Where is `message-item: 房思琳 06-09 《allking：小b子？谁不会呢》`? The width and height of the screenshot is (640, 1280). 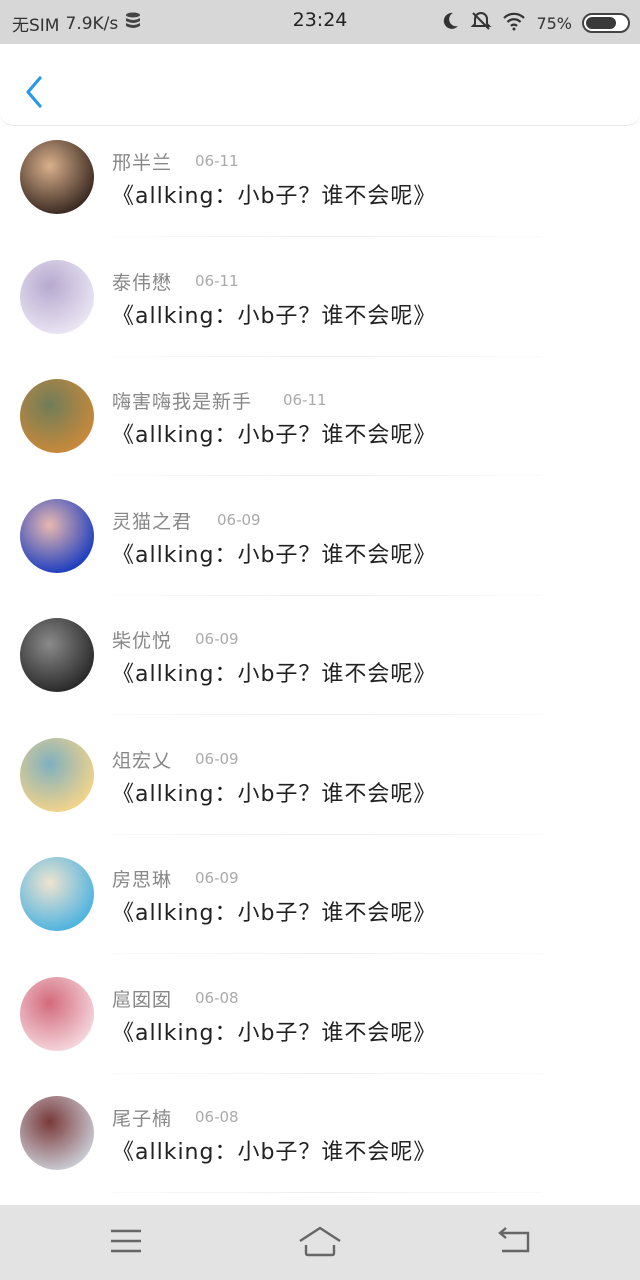
message-item: 房思琳 06-09 《allking：小b子？谁不会呢》 is located at coordinates (320, 903).